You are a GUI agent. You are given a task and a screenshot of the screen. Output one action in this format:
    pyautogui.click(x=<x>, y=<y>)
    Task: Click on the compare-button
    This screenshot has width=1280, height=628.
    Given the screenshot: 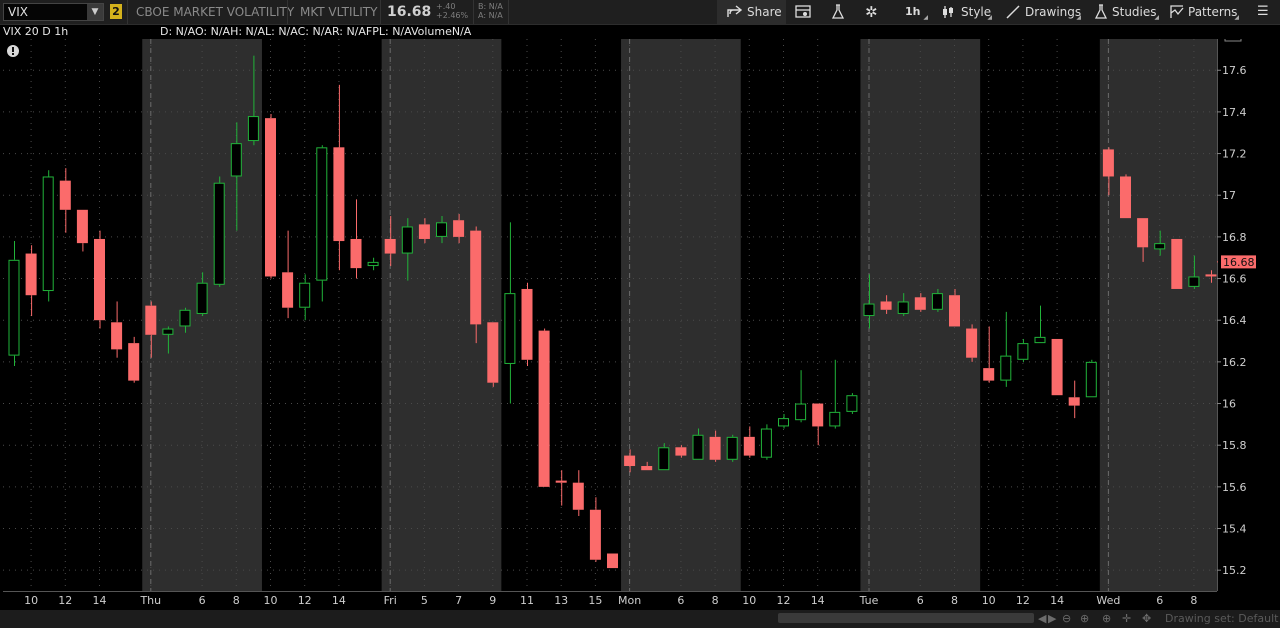 What is the action you would take?
    pyautogui.click(x=803, y=12)
    